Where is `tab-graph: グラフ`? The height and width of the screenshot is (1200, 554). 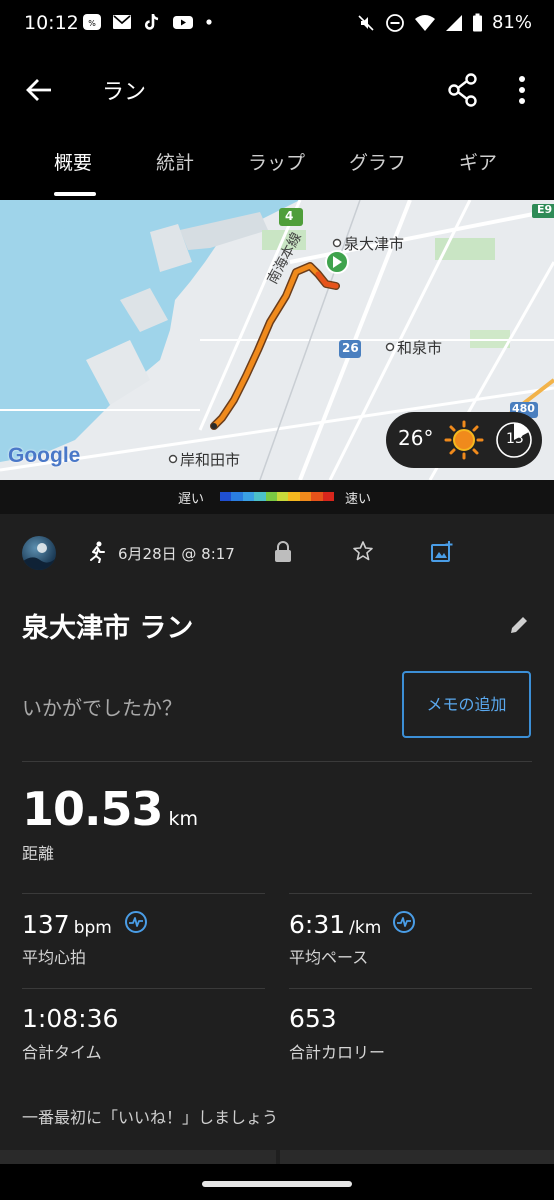 tab-graph: グラフ is located at coordinates (377, 161).